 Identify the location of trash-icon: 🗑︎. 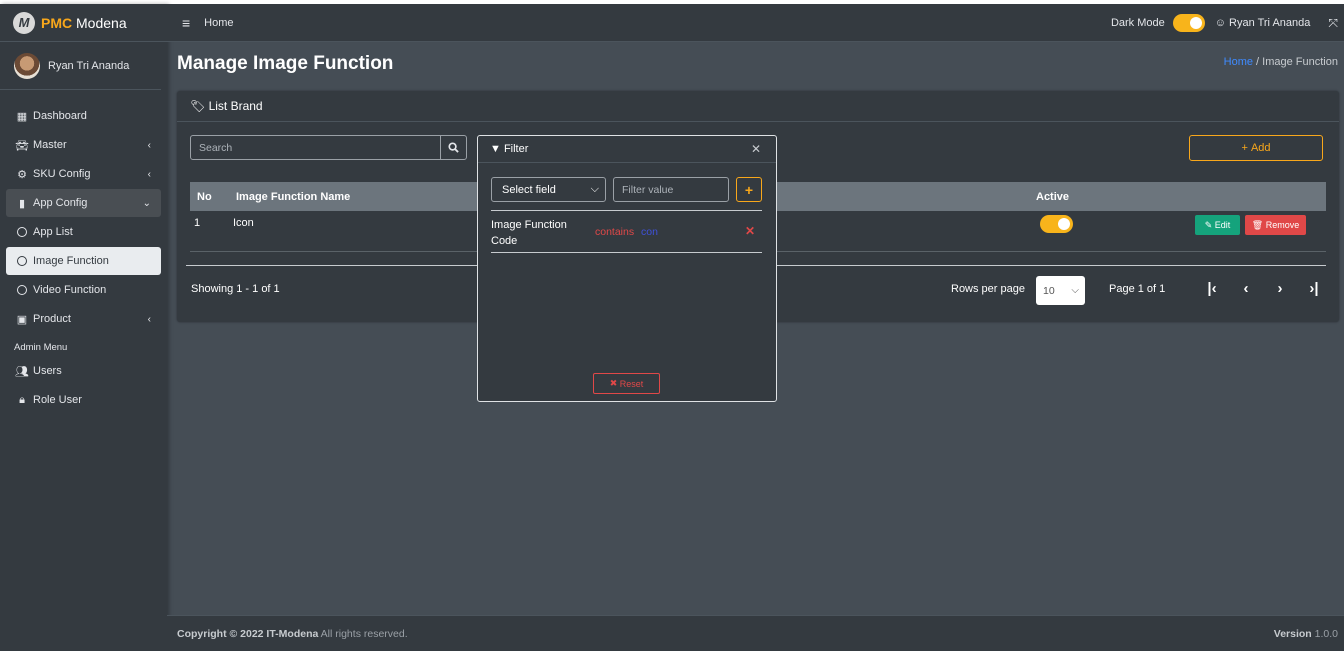
(1257, 224).